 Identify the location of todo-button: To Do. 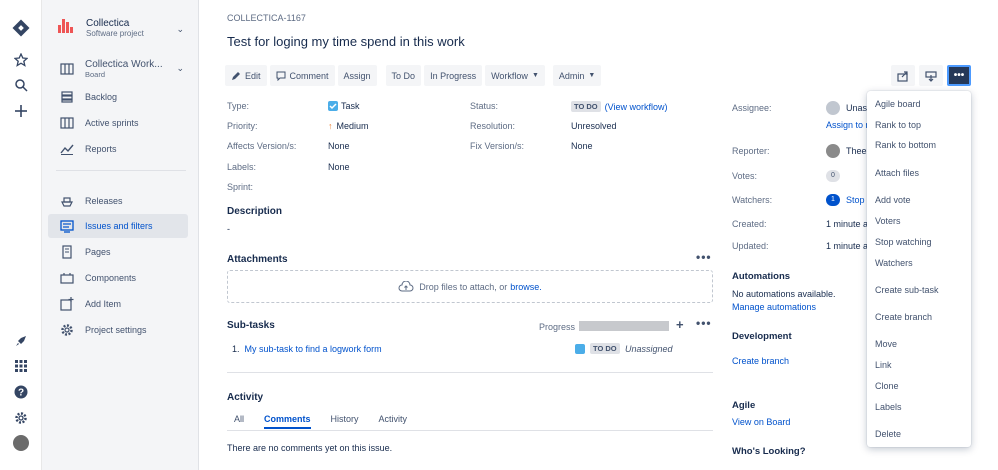
(403, 75).